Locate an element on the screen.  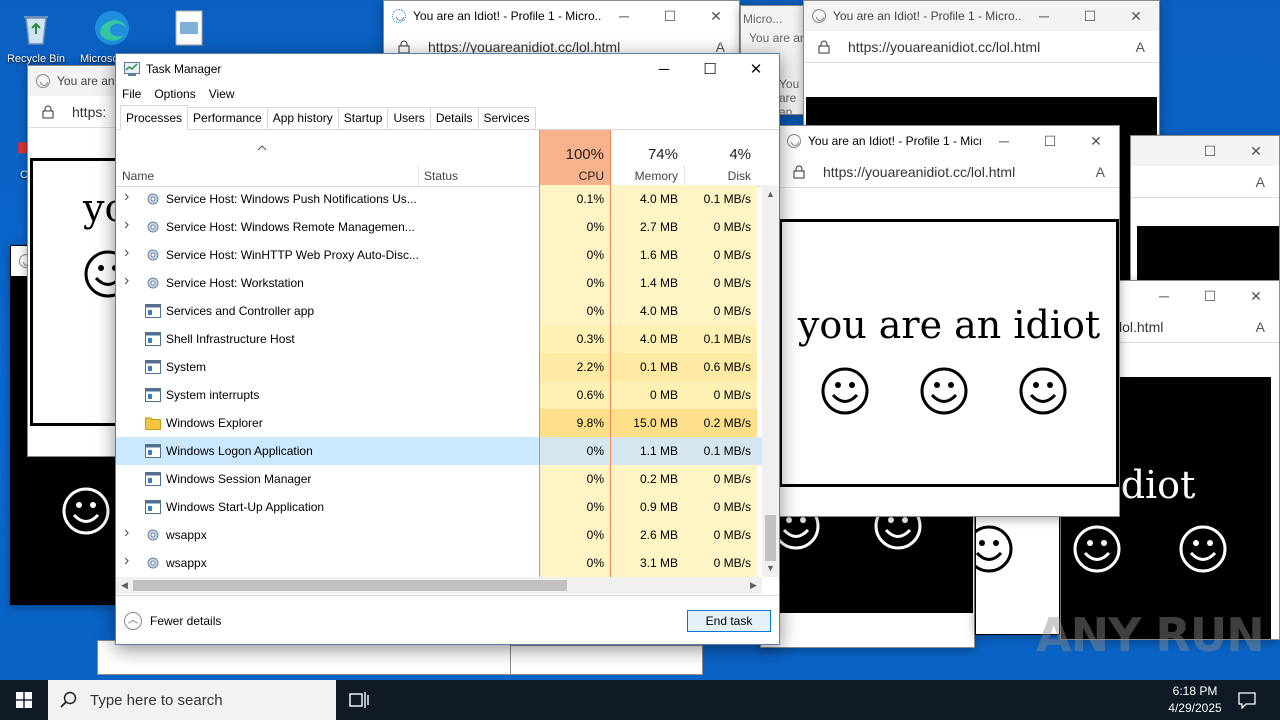
process-row: › wsappx 0% 3.1 MB 0 MB/s is located at coordinates (439, 563).